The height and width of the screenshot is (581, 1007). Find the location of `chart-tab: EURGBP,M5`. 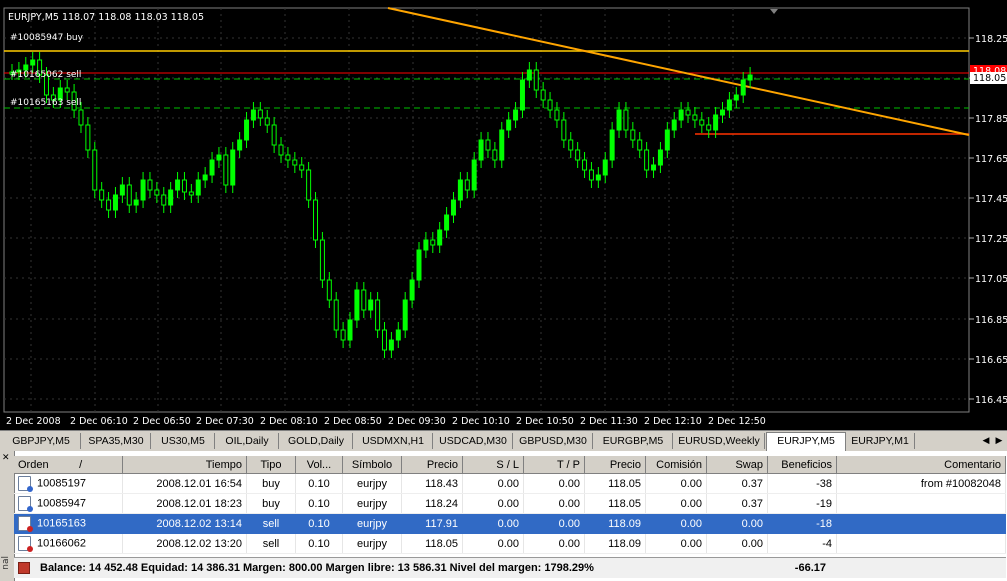

chart-tab: EURGBP,M5 is located at coordinates (633, 441).